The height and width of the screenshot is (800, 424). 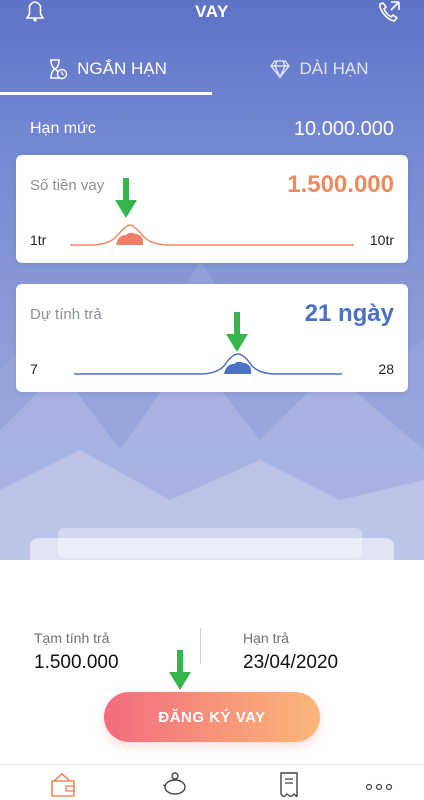 What do you see at coordinates (212, 130) in the screenshot?
I see `credit-limit-row: Hạn mức 10.000.000` at bounding box center [212, 130].